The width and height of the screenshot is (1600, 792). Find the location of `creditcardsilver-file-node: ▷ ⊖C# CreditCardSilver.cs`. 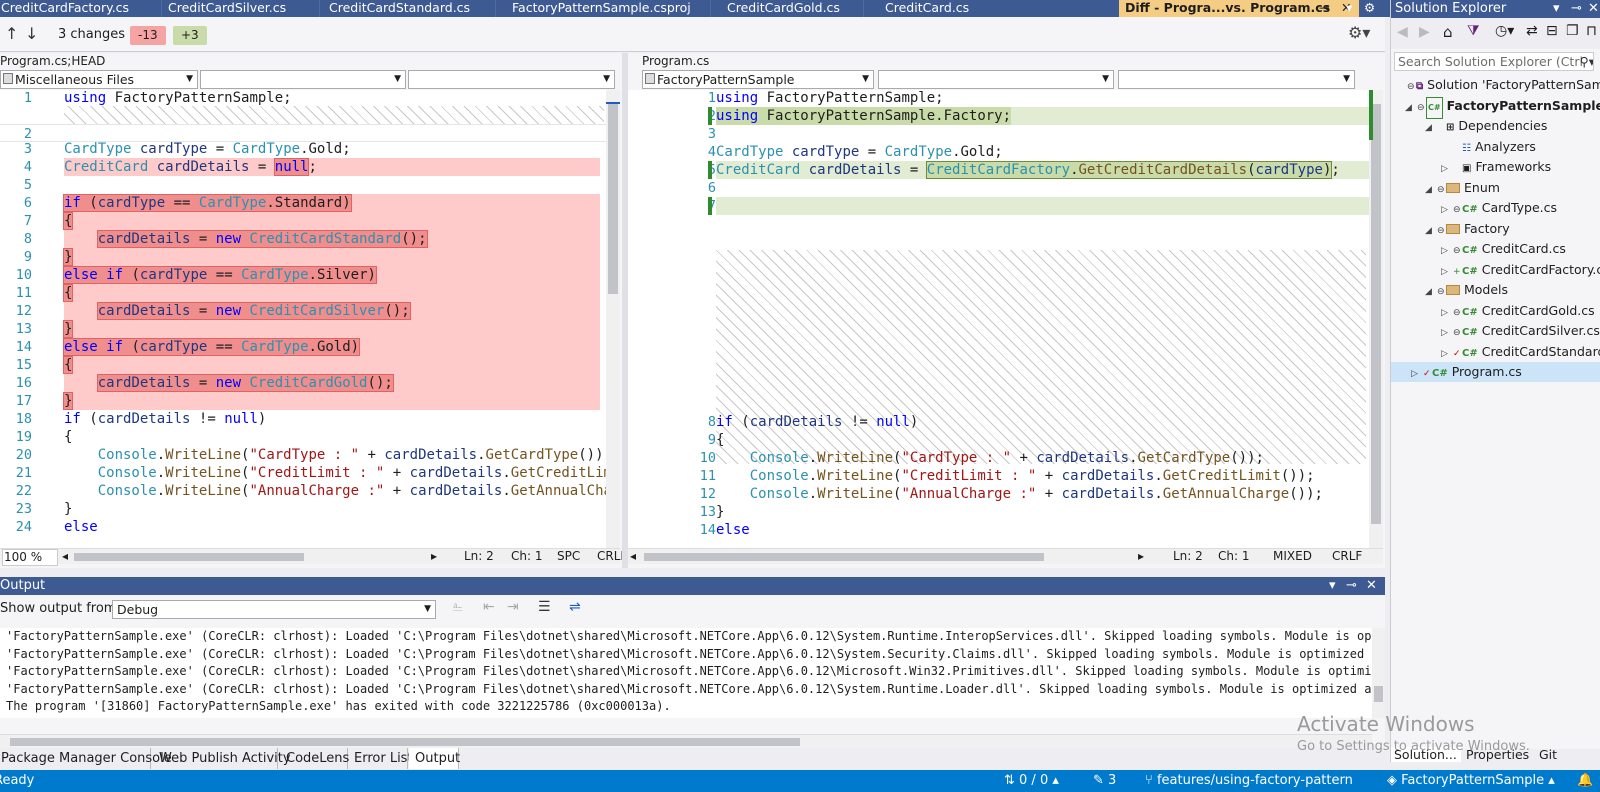

creditcardsilver-file-node: ▷ ⊖C# CreditCardSilver.cs is located at coordinates (1520, 331).